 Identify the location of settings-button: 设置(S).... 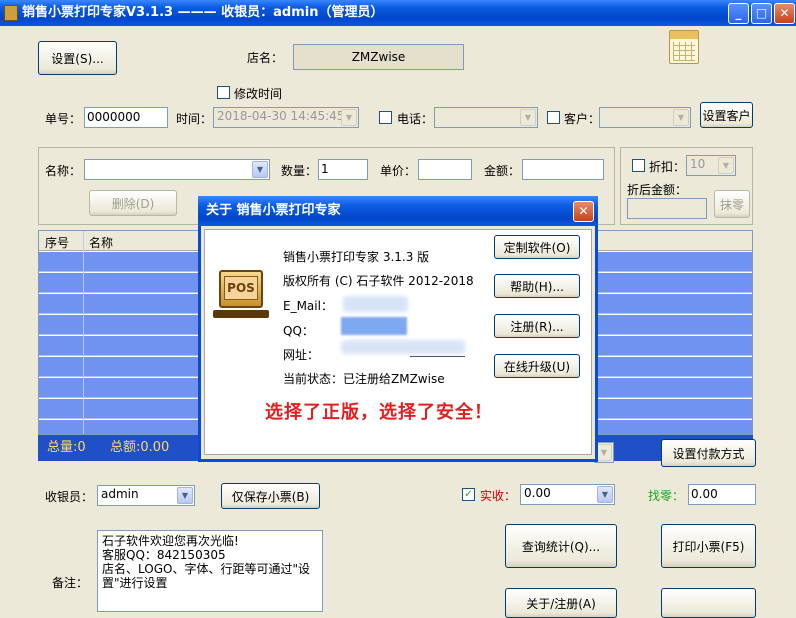
(77, 58).